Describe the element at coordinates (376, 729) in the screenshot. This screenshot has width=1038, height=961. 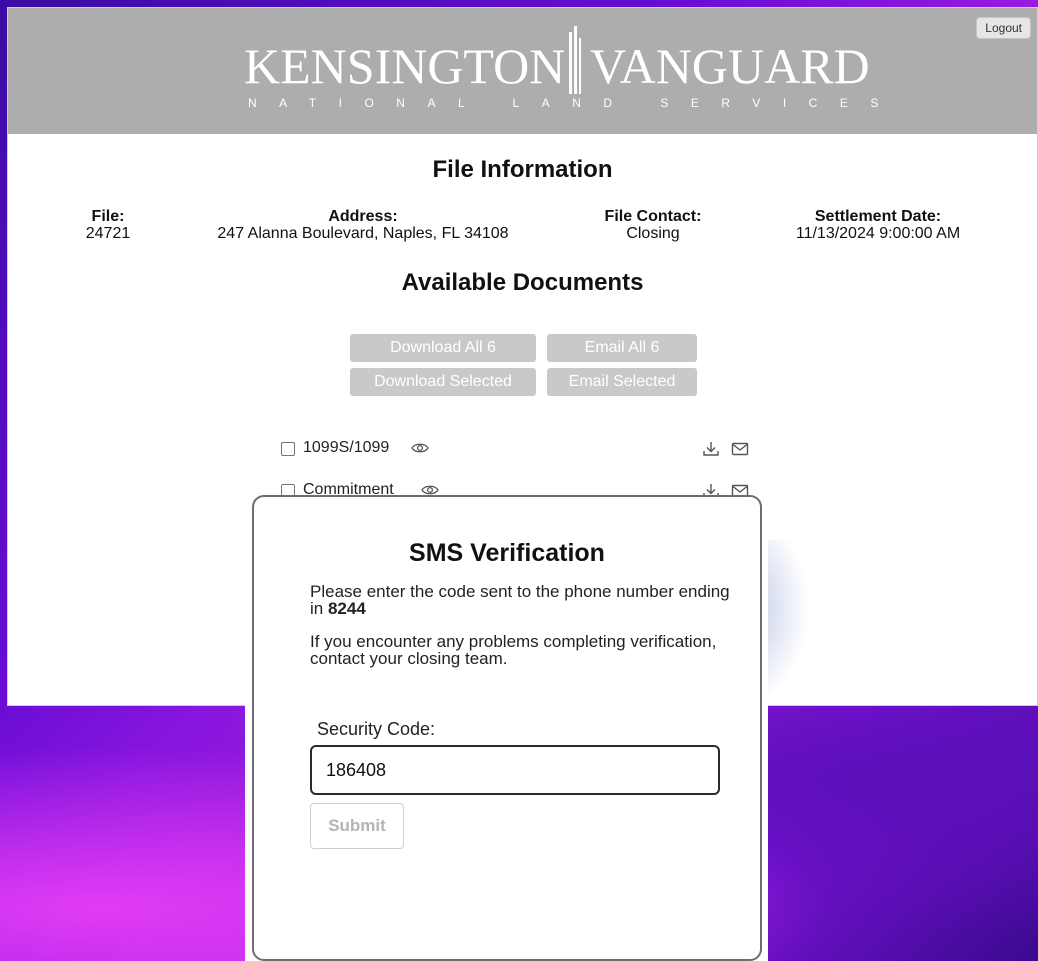
I see `security-code-label: Security Code:` at that location.